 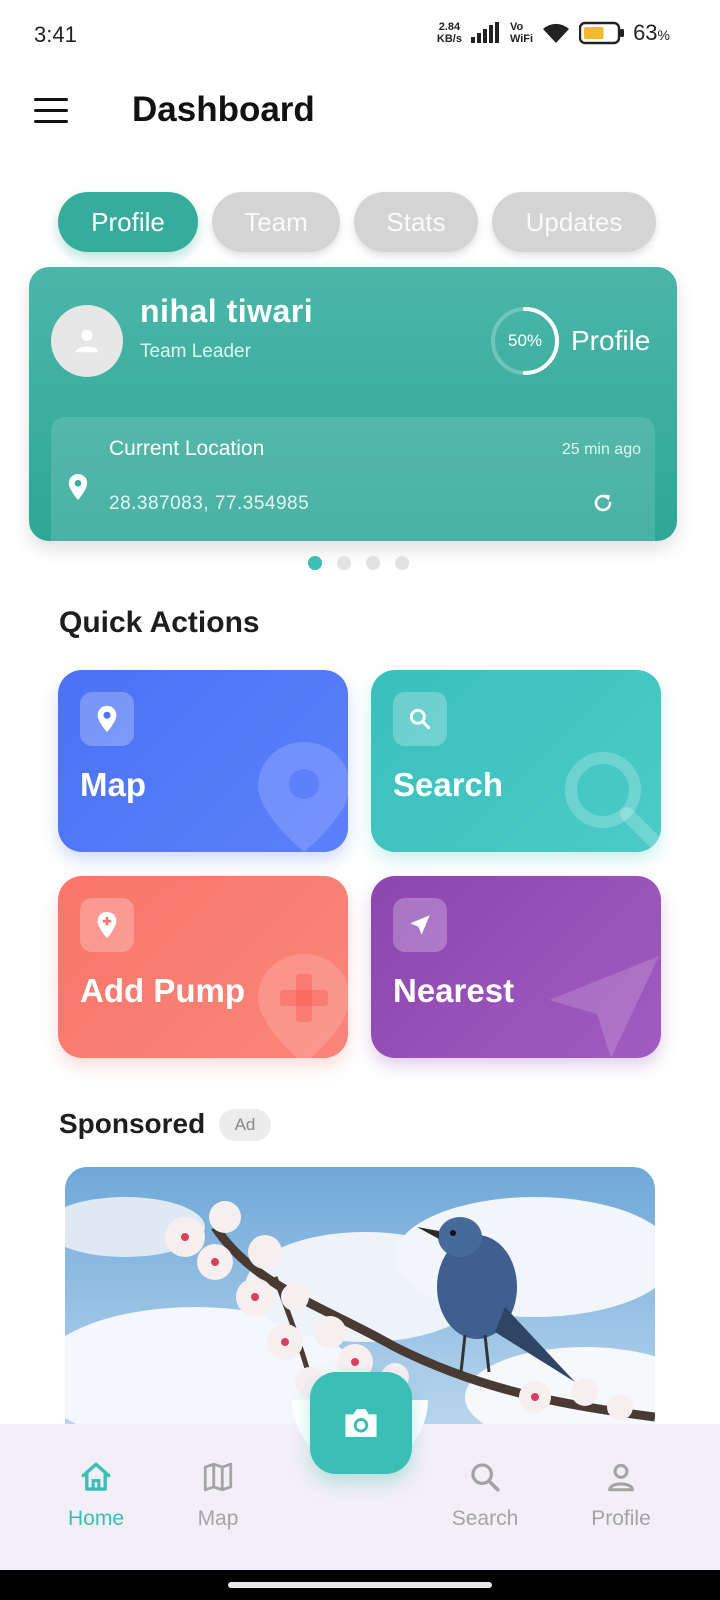 I want to click on tab-profile: Profile, so click(x=128, y=222).